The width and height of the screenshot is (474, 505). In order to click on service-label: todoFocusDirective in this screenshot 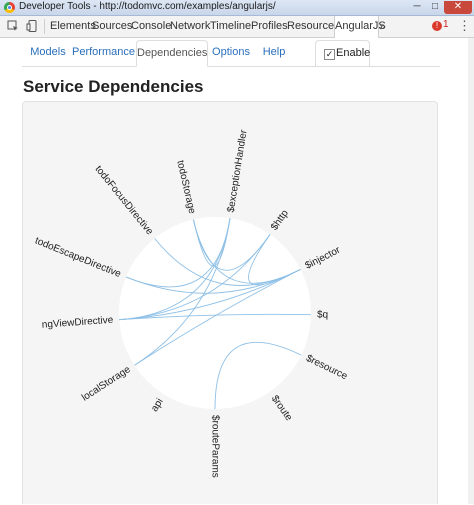, I will do `click(124, 201)`.